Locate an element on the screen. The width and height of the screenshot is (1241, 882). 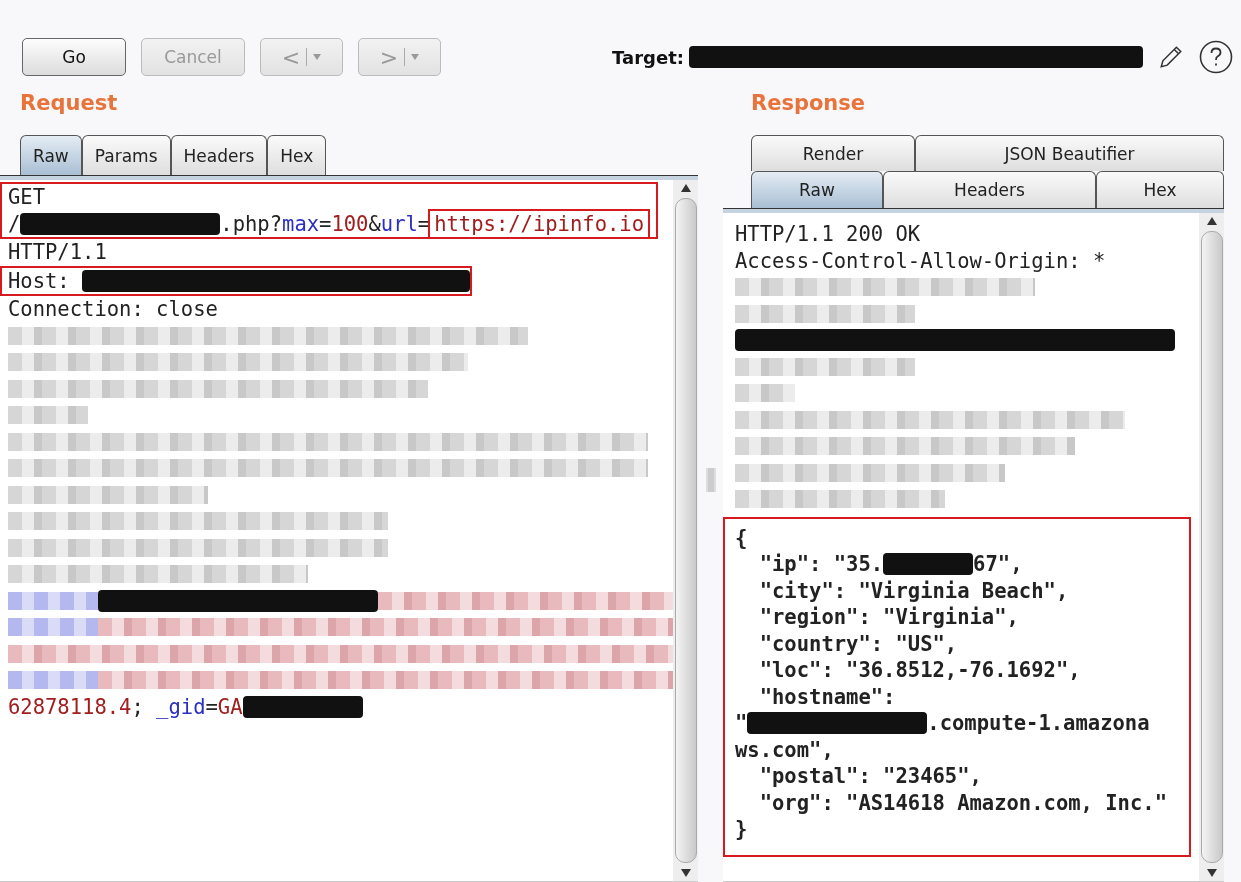
code-text: GET is located at coordinates (27, 197).